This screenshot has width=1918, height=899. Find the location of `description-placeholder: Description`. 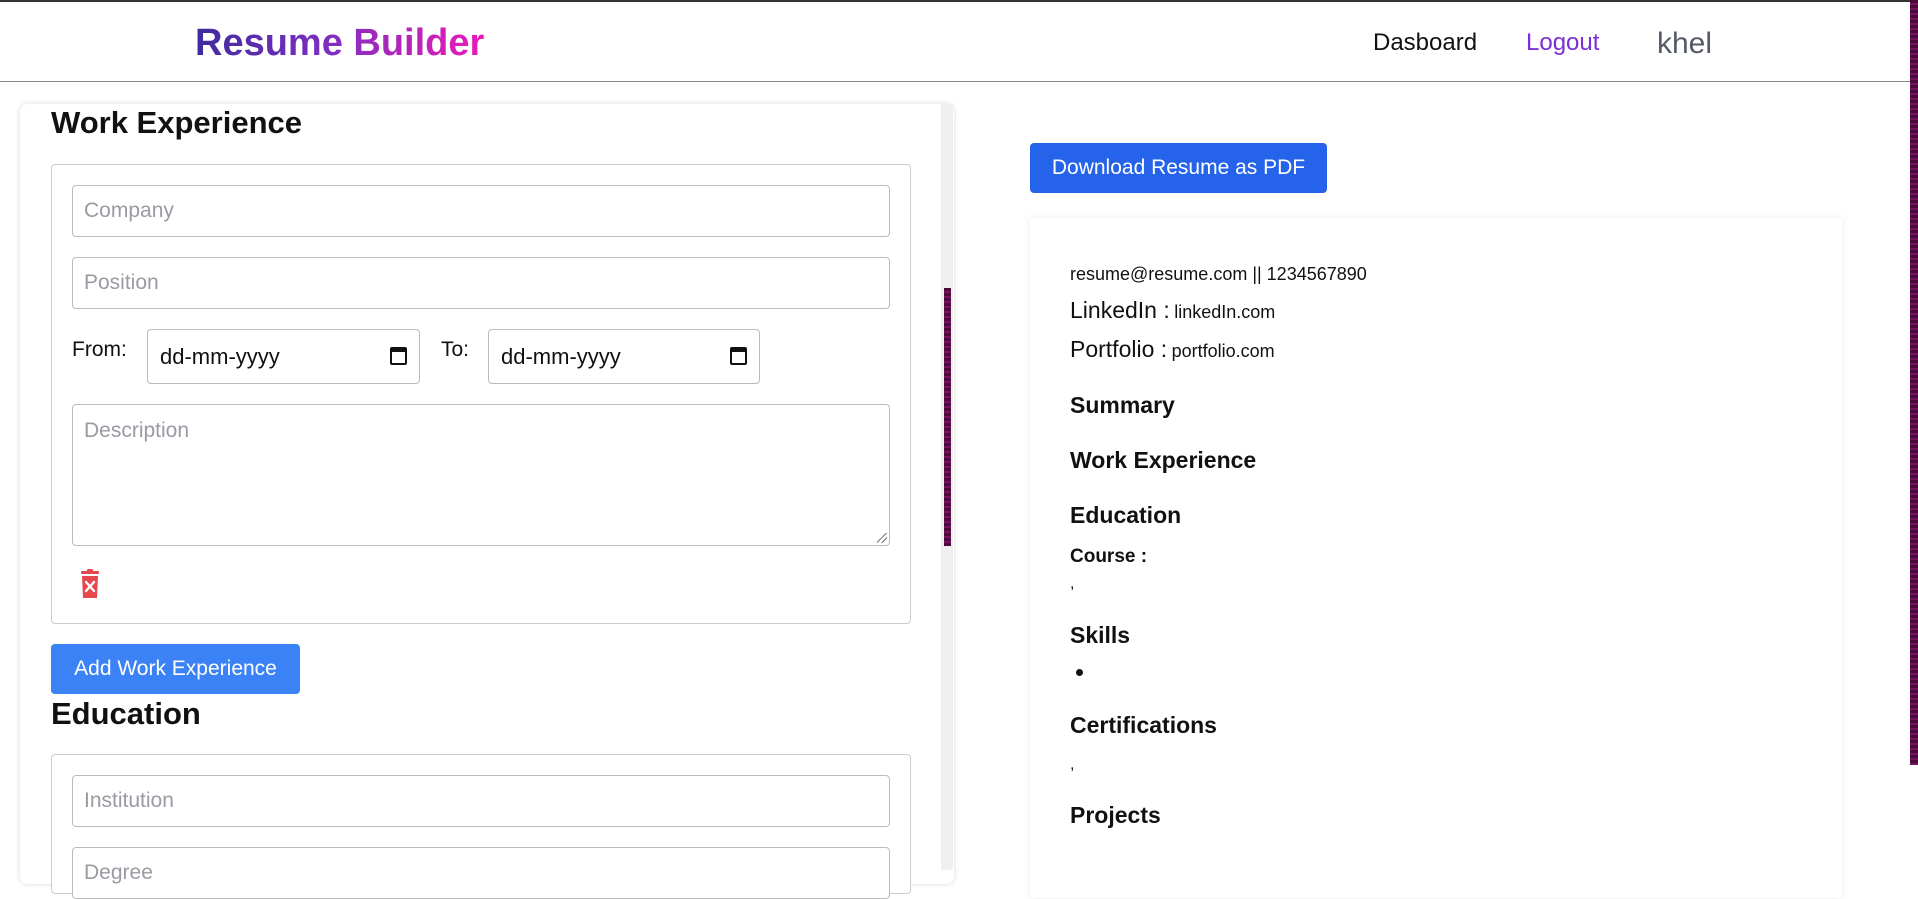

description-placeholder: Description is located at coordinates (137, 430).